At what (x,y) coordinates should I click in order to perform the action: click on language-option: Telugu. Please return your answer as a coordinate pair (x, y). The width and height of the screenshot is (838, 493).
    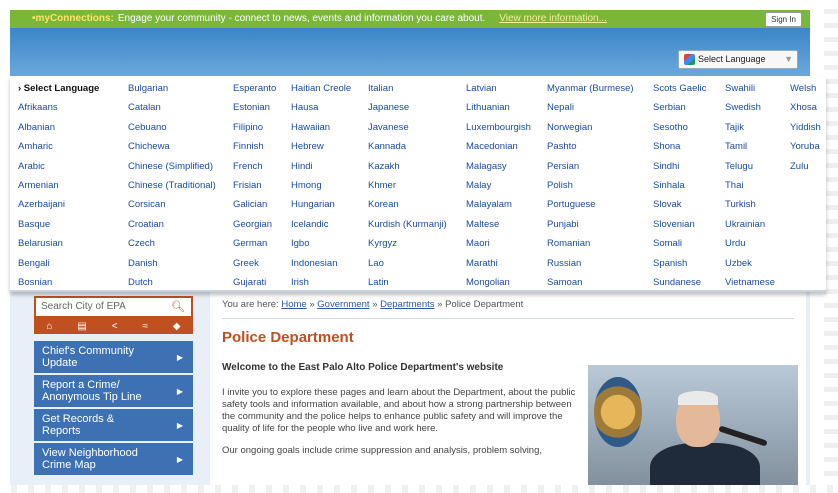
    Looking at the image, I should click on (750, 166).